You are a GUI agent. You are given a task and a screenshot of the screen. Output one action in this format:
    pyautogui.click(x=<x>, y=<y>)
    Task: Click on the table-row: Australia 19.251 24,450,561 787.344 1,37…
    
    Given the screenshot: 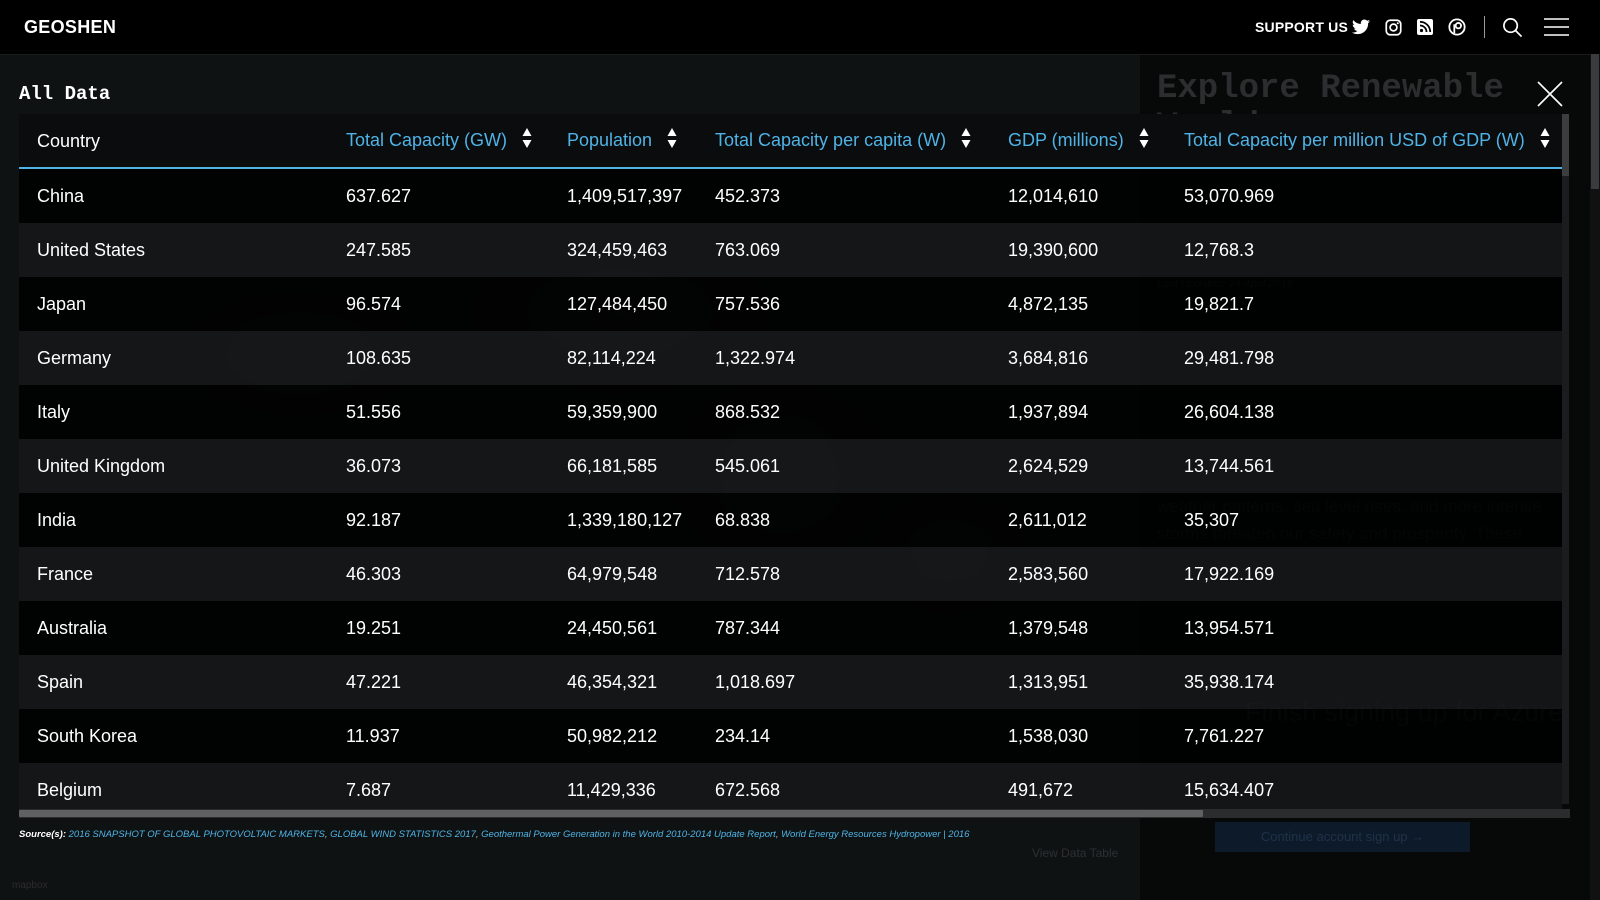 What is the action you would take?
    pyautogui.click(x=790, y=628)
    